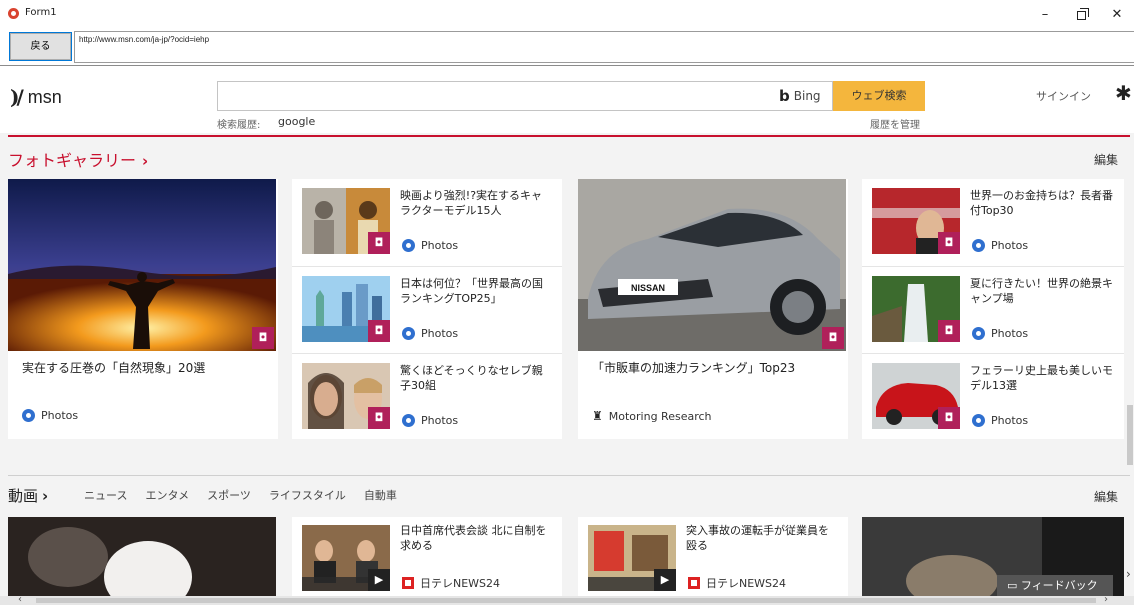 Image resolution: width=1134 pixels, height=605 pixels. I want to click on gallery-card-country-ranking: ◘ 日本は何位？「世界最高の国ランキングTOP25」 Photos, so click(427, 309).